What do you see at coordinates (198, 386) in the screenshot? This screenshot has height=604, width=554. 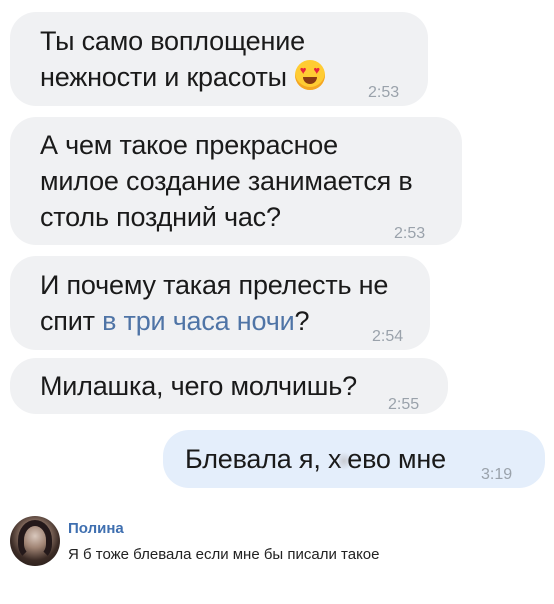 I see `message-text: Милашка, чего молчишь?` at bounding box center [198, 386].